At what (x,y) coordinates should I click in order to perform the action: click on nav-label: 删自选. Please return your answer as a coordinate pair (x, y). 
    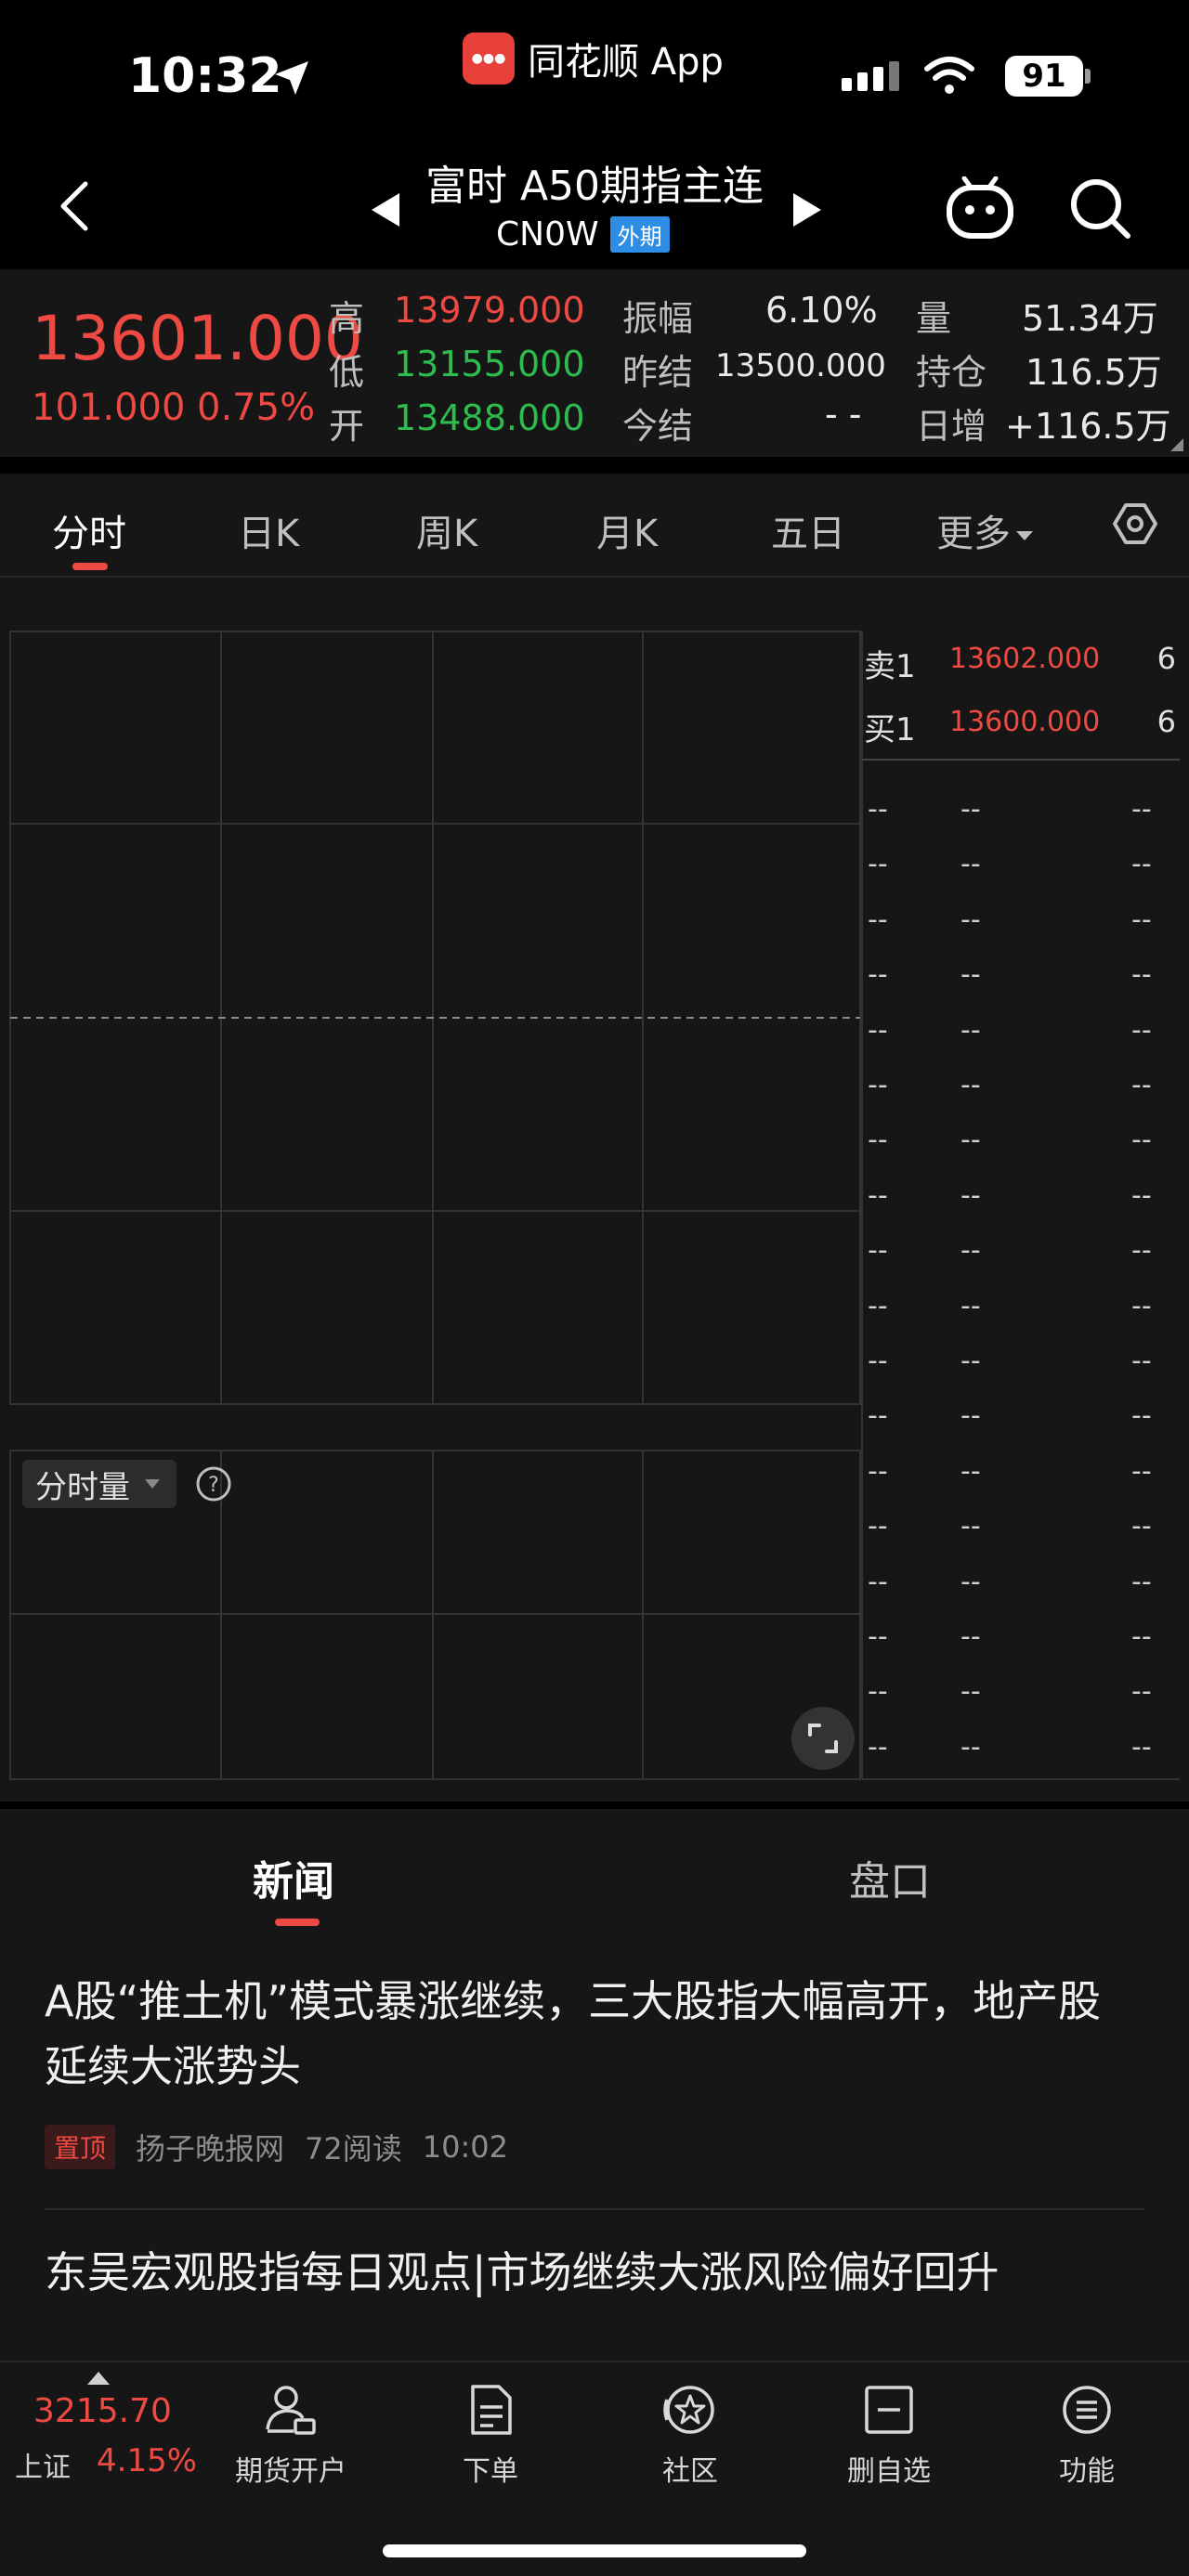
    Looking at the image, I should click on (889, 2471).